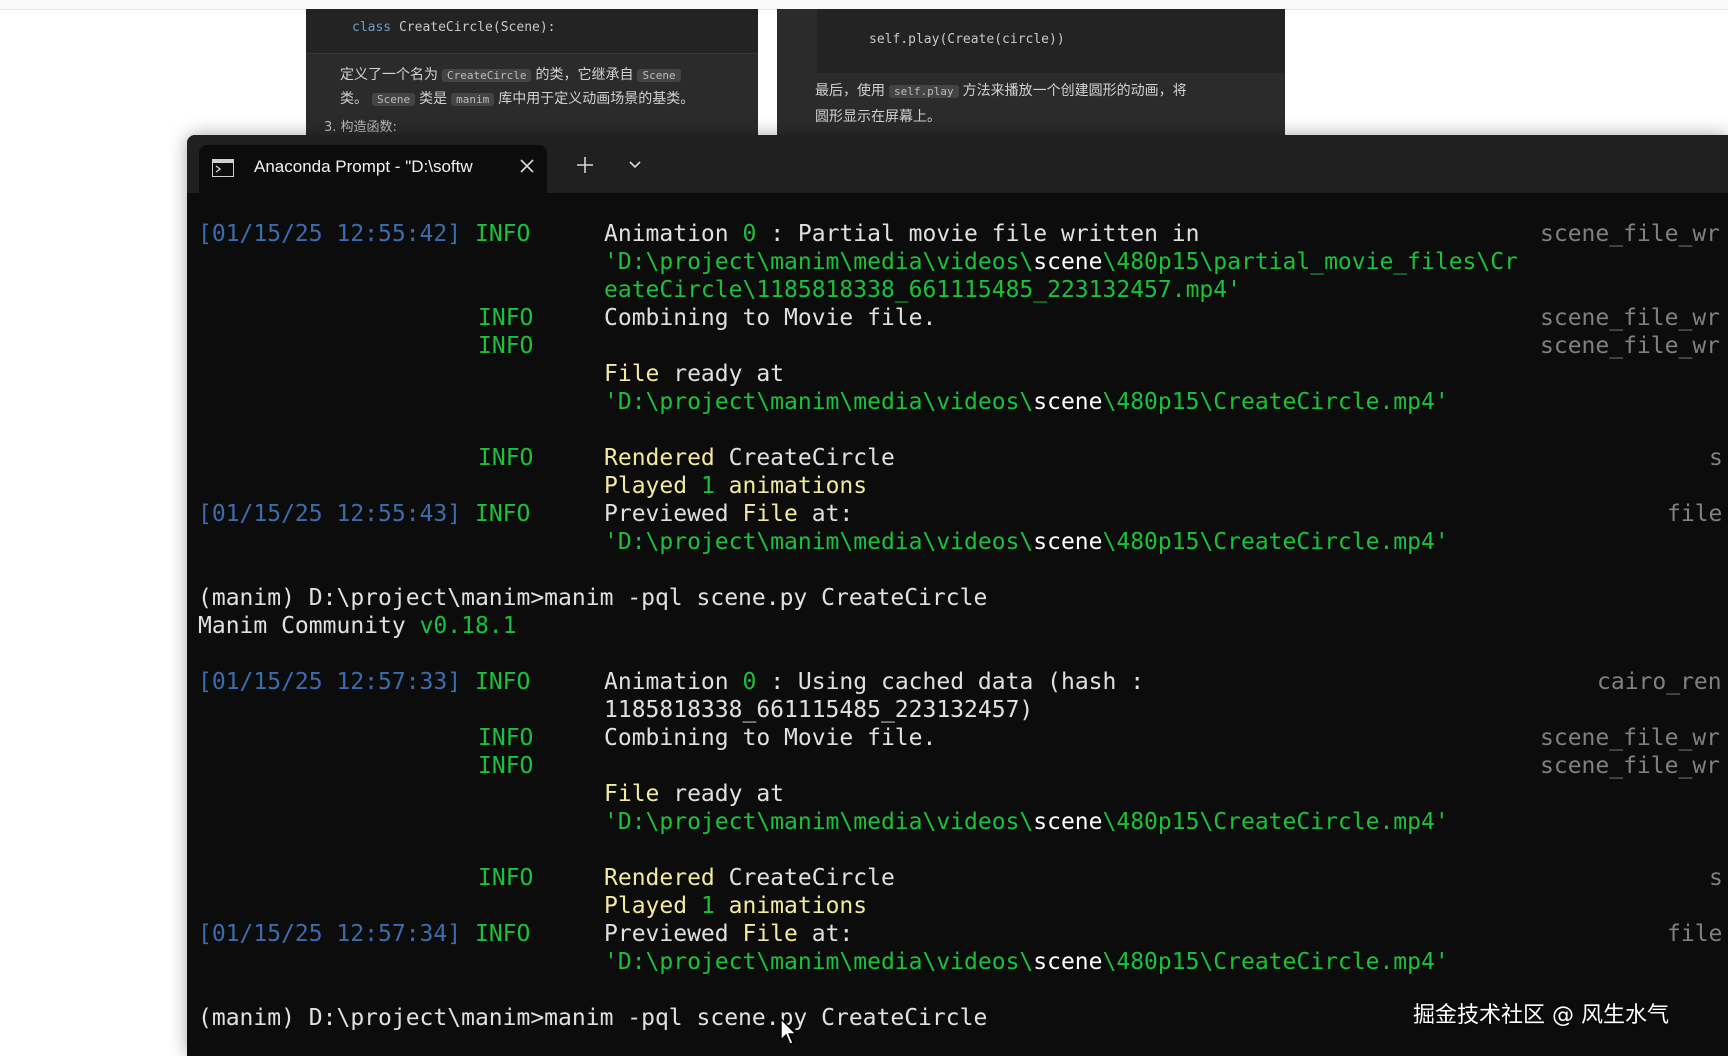 The width and height of the screenshot is (1728, 1056). I want to click on log-line: [01/15/25 12:57:34] INFO, so click(364, 934).